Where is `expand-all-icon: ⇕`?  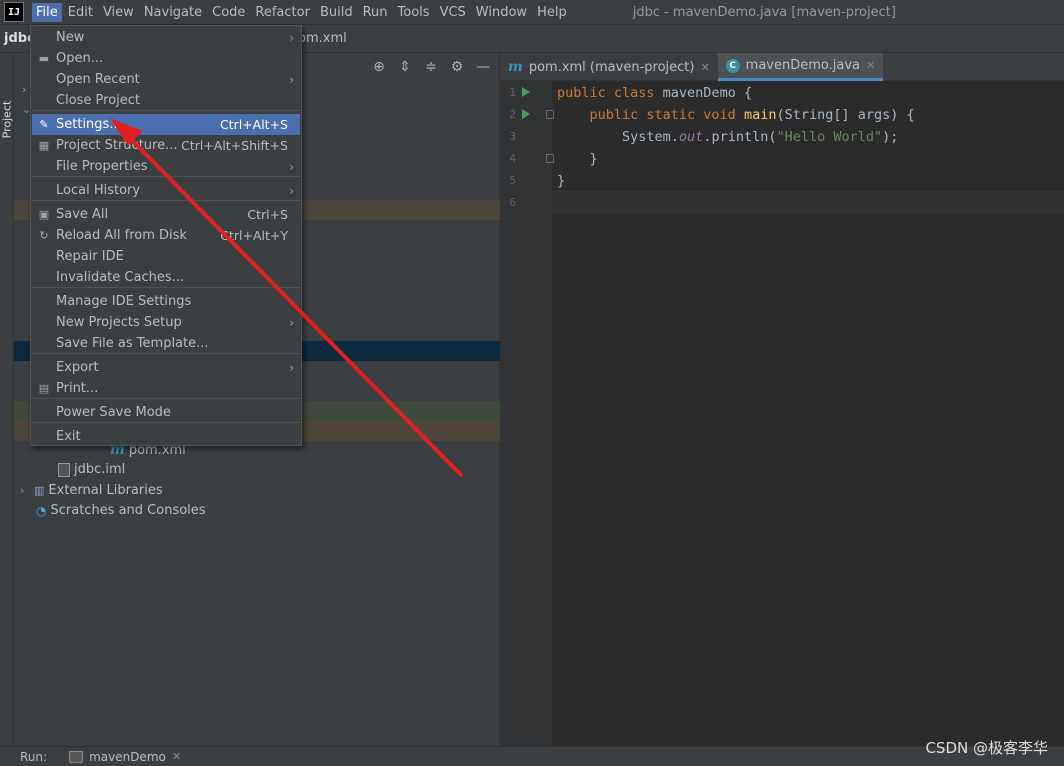 expand-all-icon: ⇕ is located at coordinates (405, 67).